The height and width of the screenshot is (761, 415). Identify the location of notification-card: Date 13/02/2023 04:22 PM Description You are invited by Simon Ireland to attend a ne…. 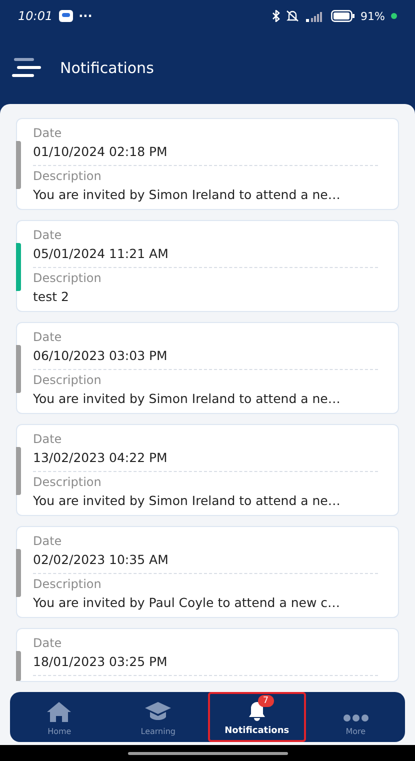
(207, 470).